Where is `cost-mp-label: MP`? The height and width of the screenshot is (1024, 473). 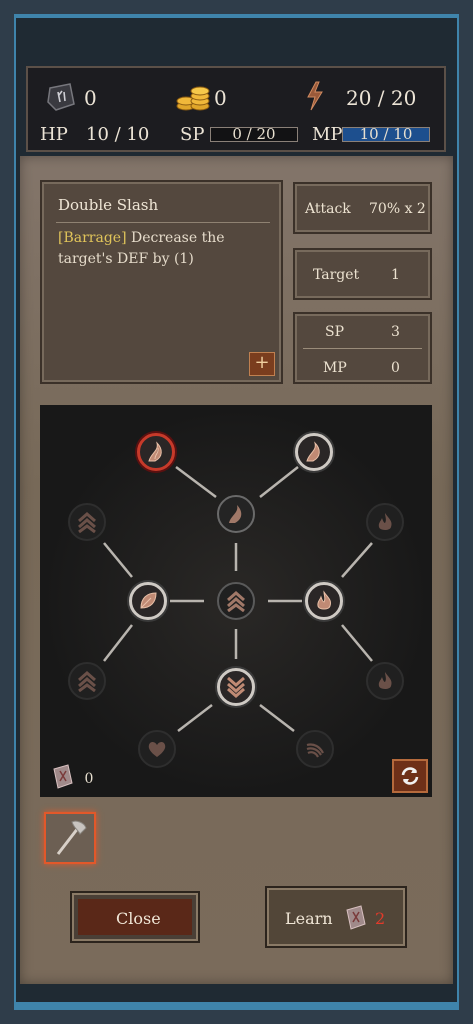
cost-mp-label: MP is located at coordinates (335, 368).